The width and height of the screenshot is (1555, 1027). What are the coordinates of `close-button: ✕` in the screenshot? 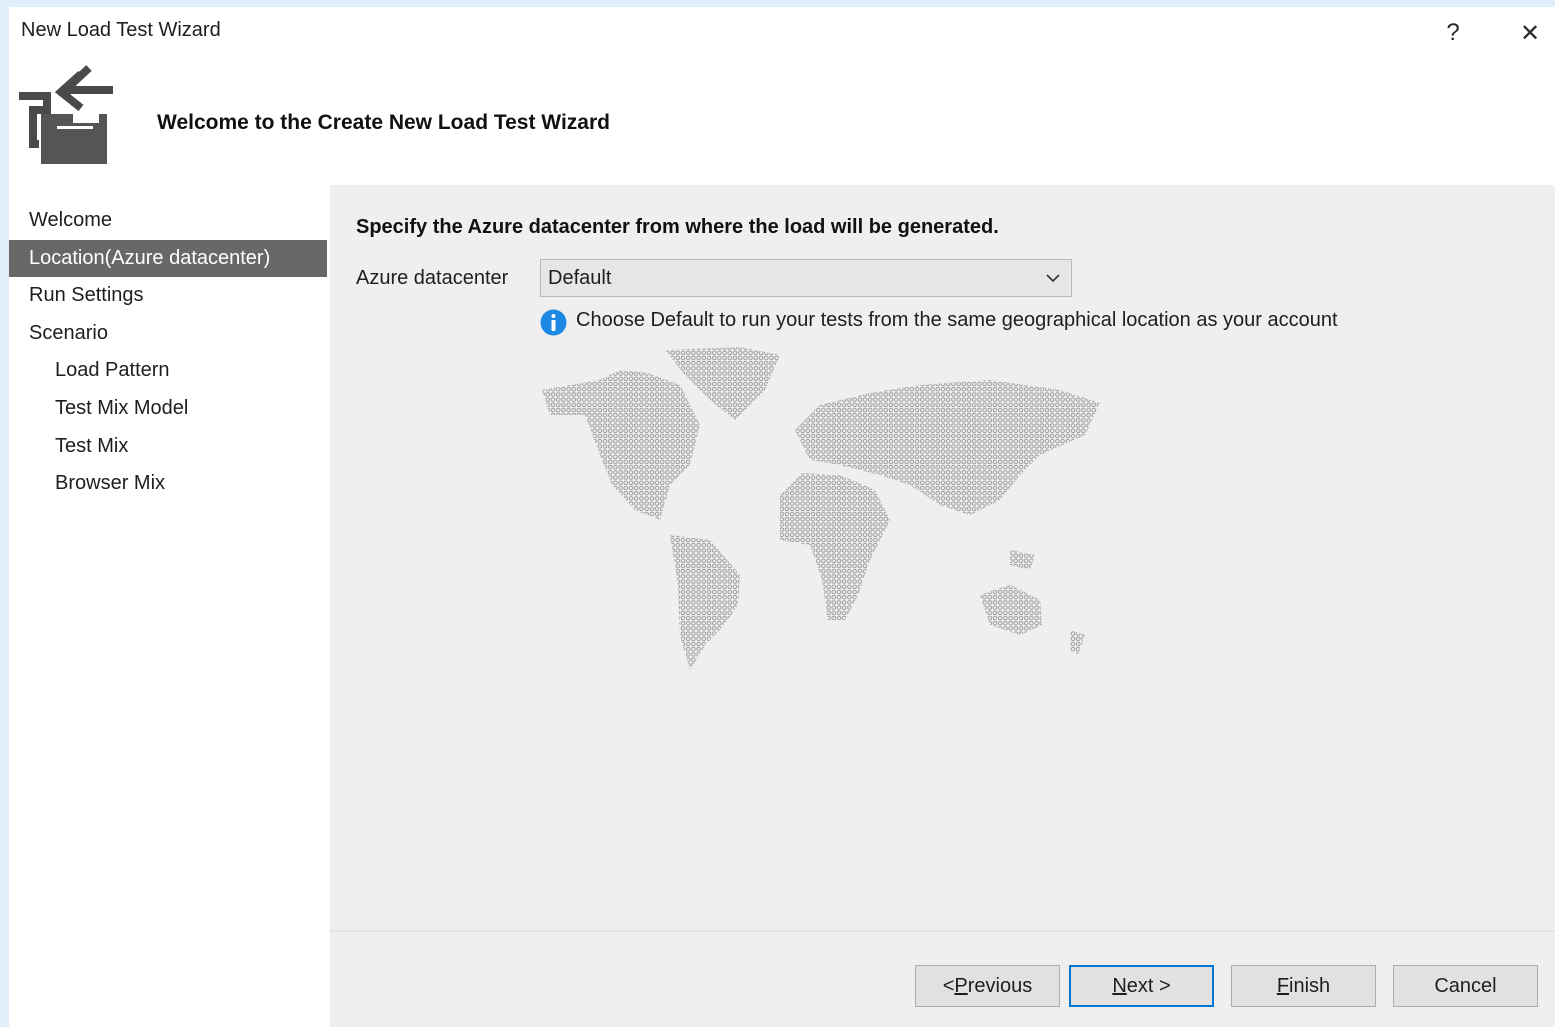 It's located at (1530, 33).